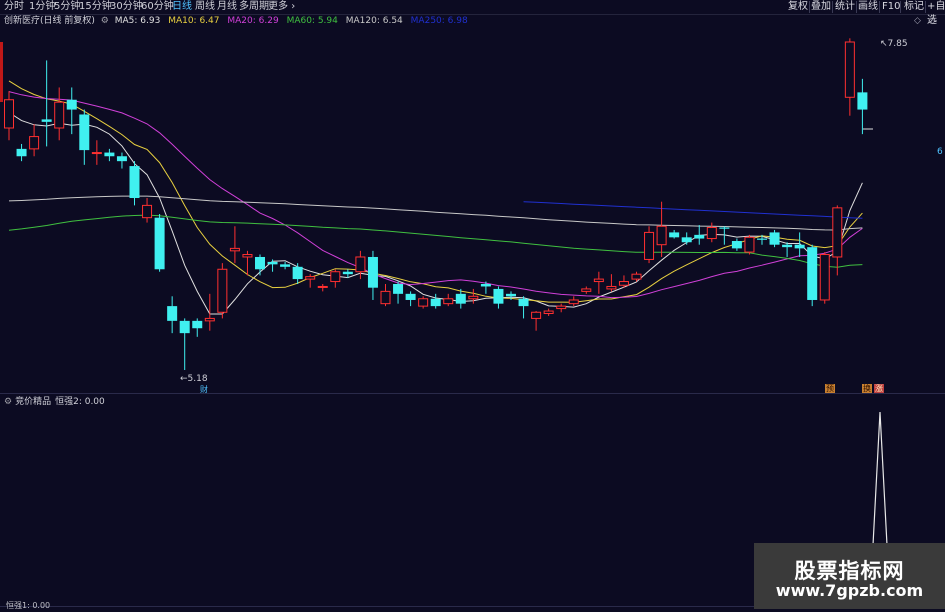 The height and width of the screenshot is (612, 945). What do you see at coordinates (312, 21) in the screenshot?
I see `ma60-value: MA60: 5.94` at bounding box center [312, 21].